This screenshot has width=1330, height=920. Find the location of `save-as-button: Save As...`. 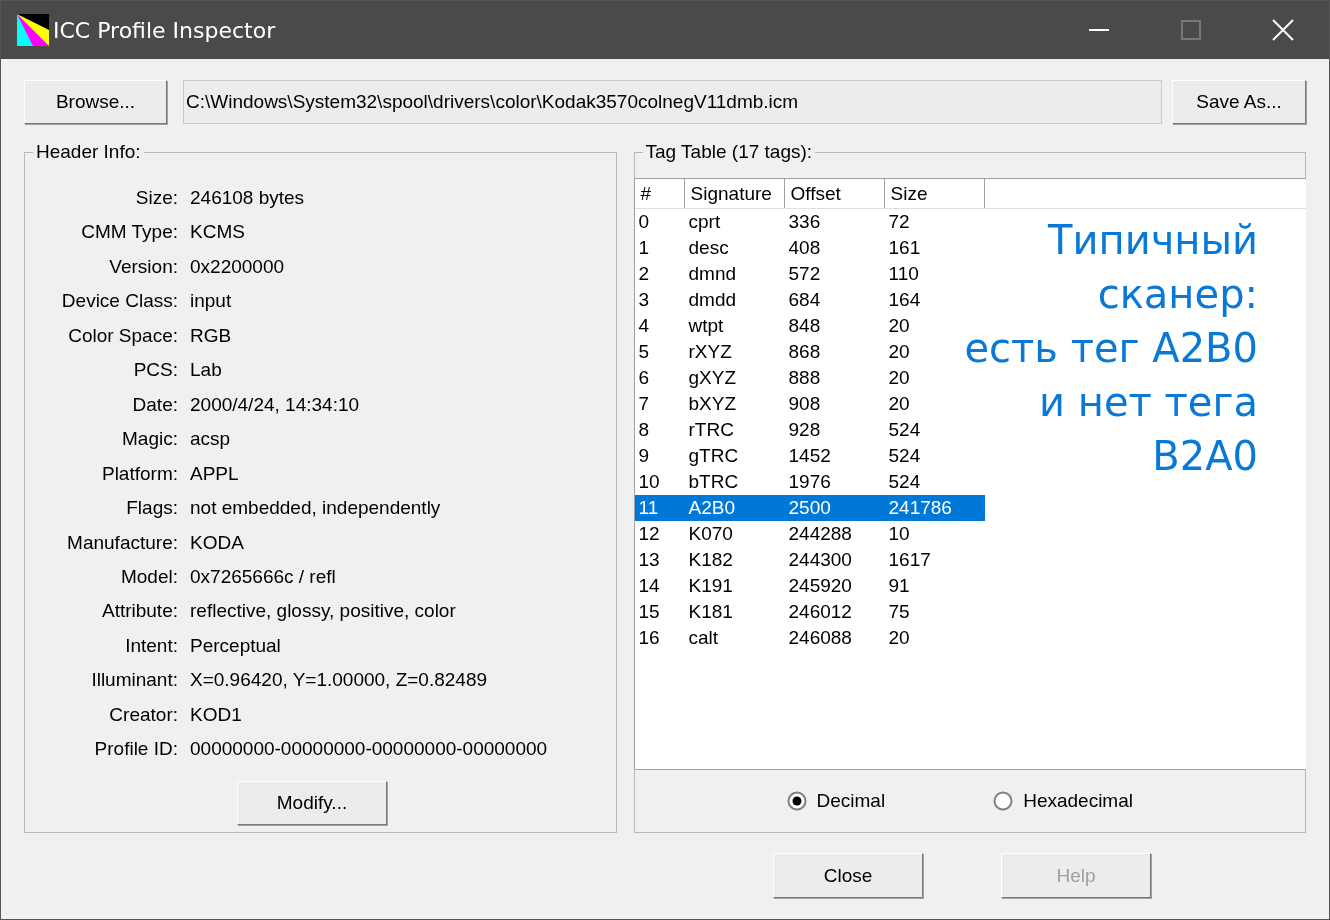

save-as-button: Save As... is located at coordinates (1239, 102).